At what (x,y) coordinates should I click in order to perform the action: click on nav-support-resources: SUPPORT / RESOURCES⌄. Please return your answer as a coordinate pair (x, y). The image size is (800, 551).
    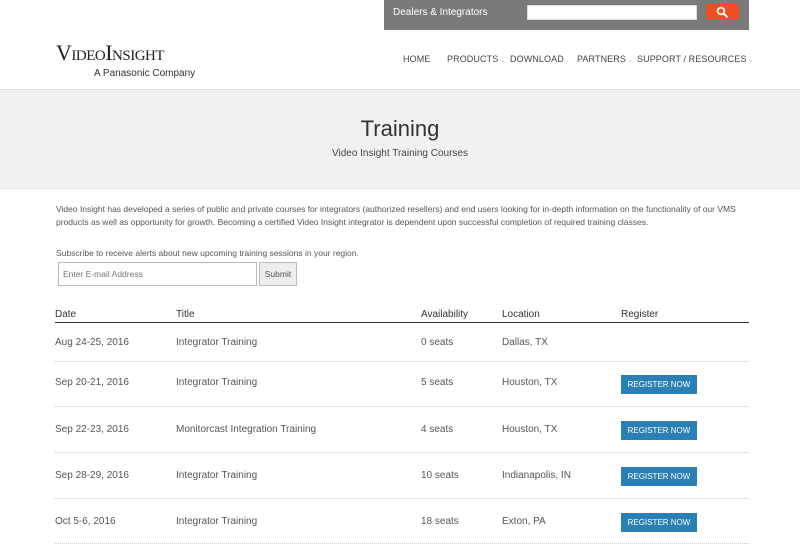
    Looking at the image, I should click on (695, 59).